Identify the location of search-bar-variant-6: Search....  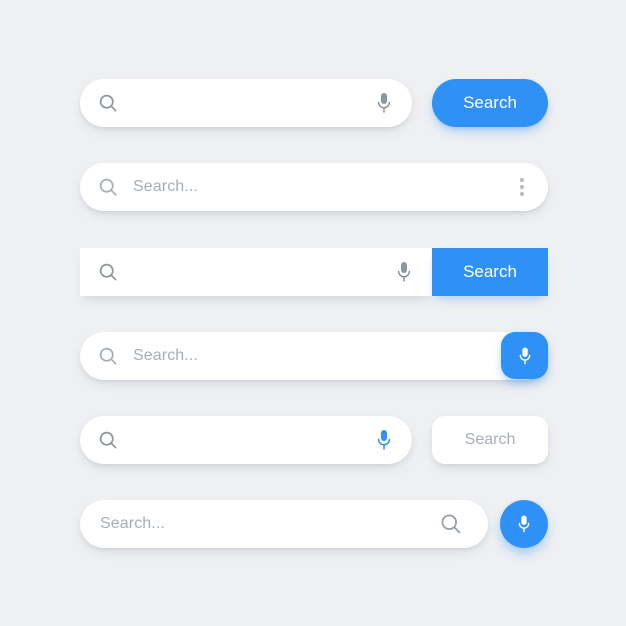
(313, 524).